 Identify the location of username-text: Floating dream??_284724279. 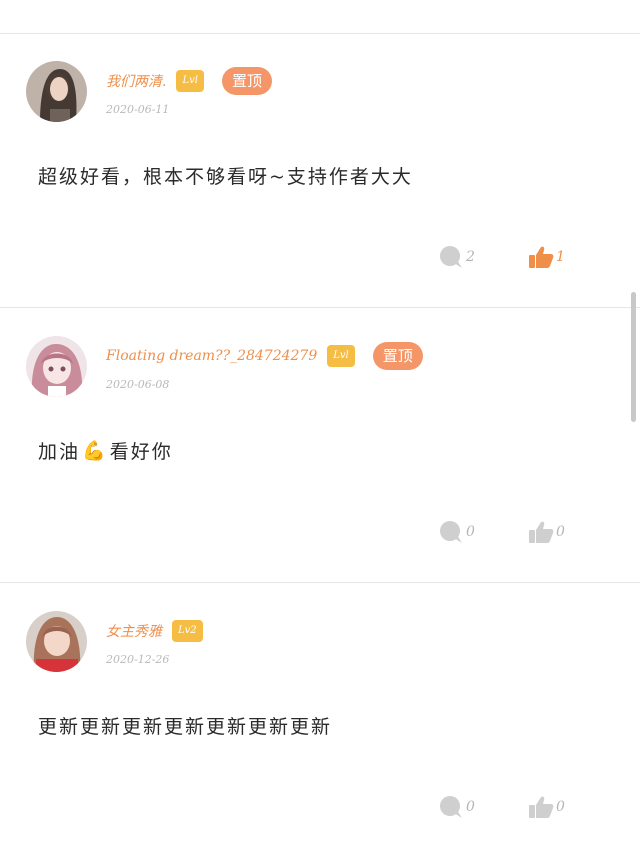
(212, 356).